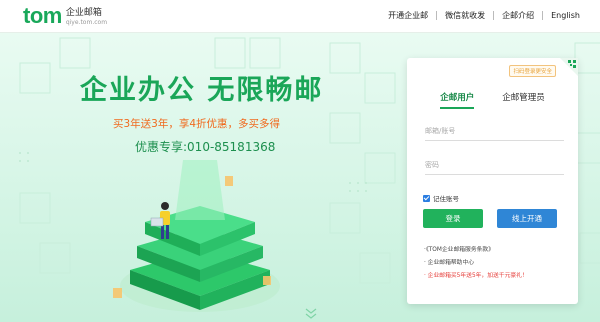 Image resolution: width=600 pixels, height=322 pixels. What do you see at coordinates (408, 15) in the screenshot?
I see `nav-open-enterprise-mail: 开通企业邮` at bounding box center [408, 15].